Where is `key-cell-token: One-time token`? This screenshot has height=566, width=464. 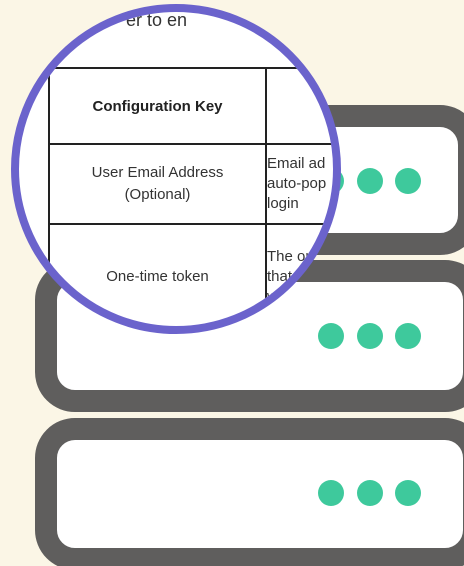 key-cell-token: One-time token is located at coordinates (157, 274).